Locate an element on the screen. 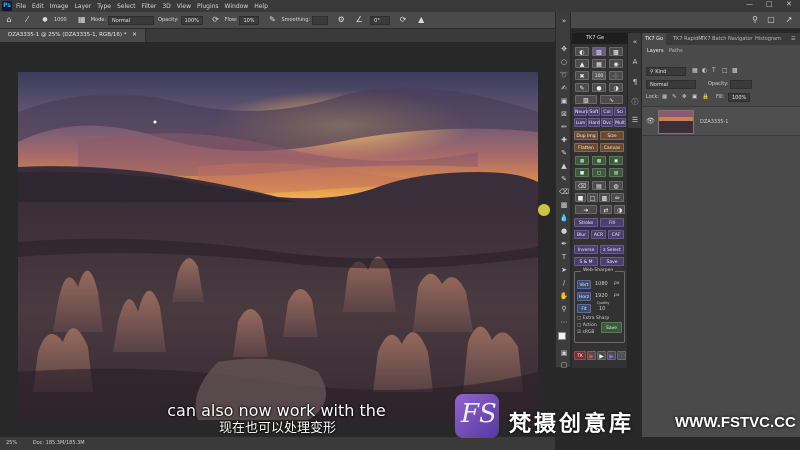 The height and width of the screenshot is (450, 800). panel-menu-icon: ☰ is located at coordinates (793, 39).